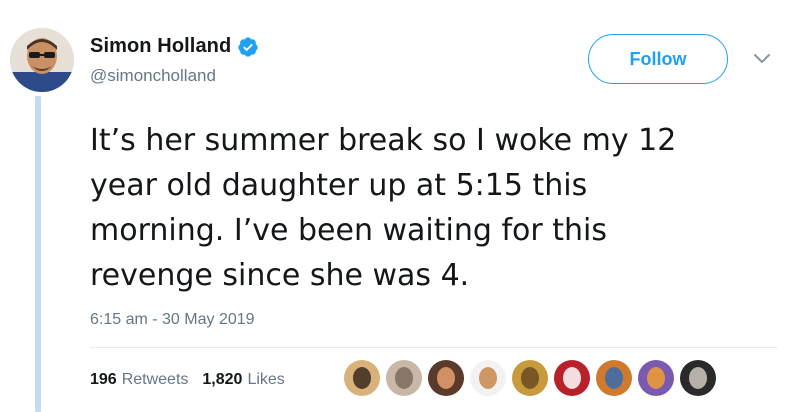 The image size is (800, 412). Describe the element at coordinates (153, 76) in the screenshot. I see `author-handle: @simoncholland` at that location.